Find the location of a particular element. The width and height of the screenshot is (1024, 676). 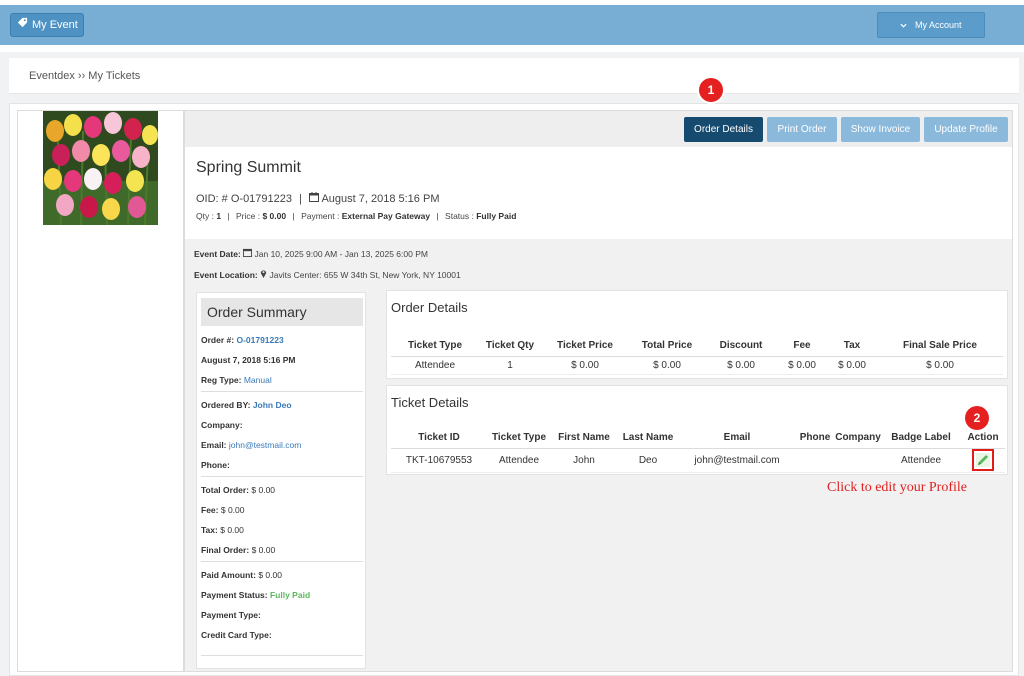

print-order-button: Print Order is located at coordinates (802, 129).